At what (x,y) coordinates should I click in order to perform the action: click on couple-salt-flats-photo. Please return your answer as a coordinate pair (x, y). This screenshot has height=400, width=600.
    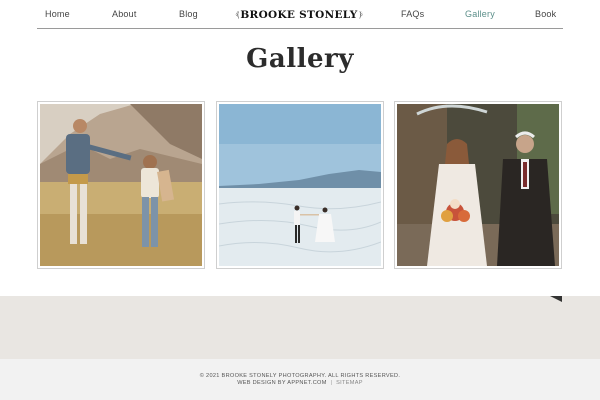
    Looking at the image, I should click on (300, 185).